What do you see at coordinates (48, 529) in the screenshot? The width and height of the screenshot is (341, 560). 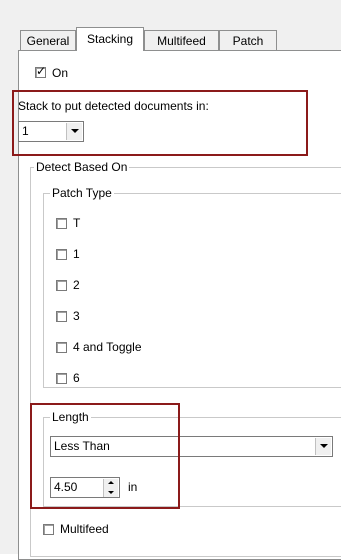 I see `multifeed-checkbox` at bounding box center [48, 529].